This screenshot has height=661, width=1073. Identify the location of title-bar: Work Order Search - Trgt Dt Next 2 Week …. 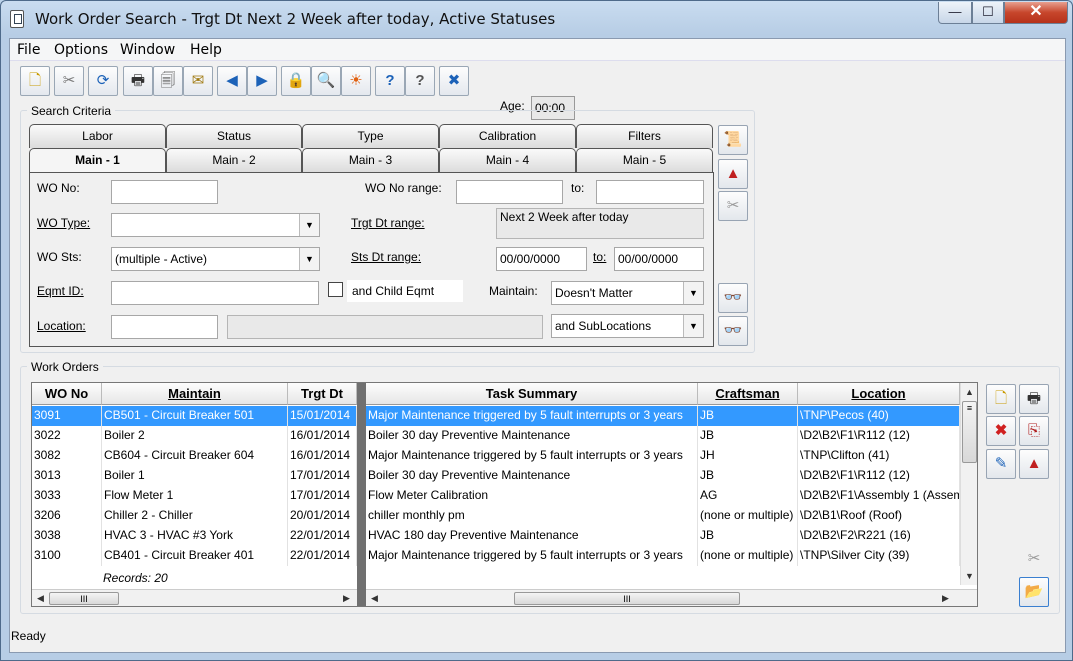
(536, 19).